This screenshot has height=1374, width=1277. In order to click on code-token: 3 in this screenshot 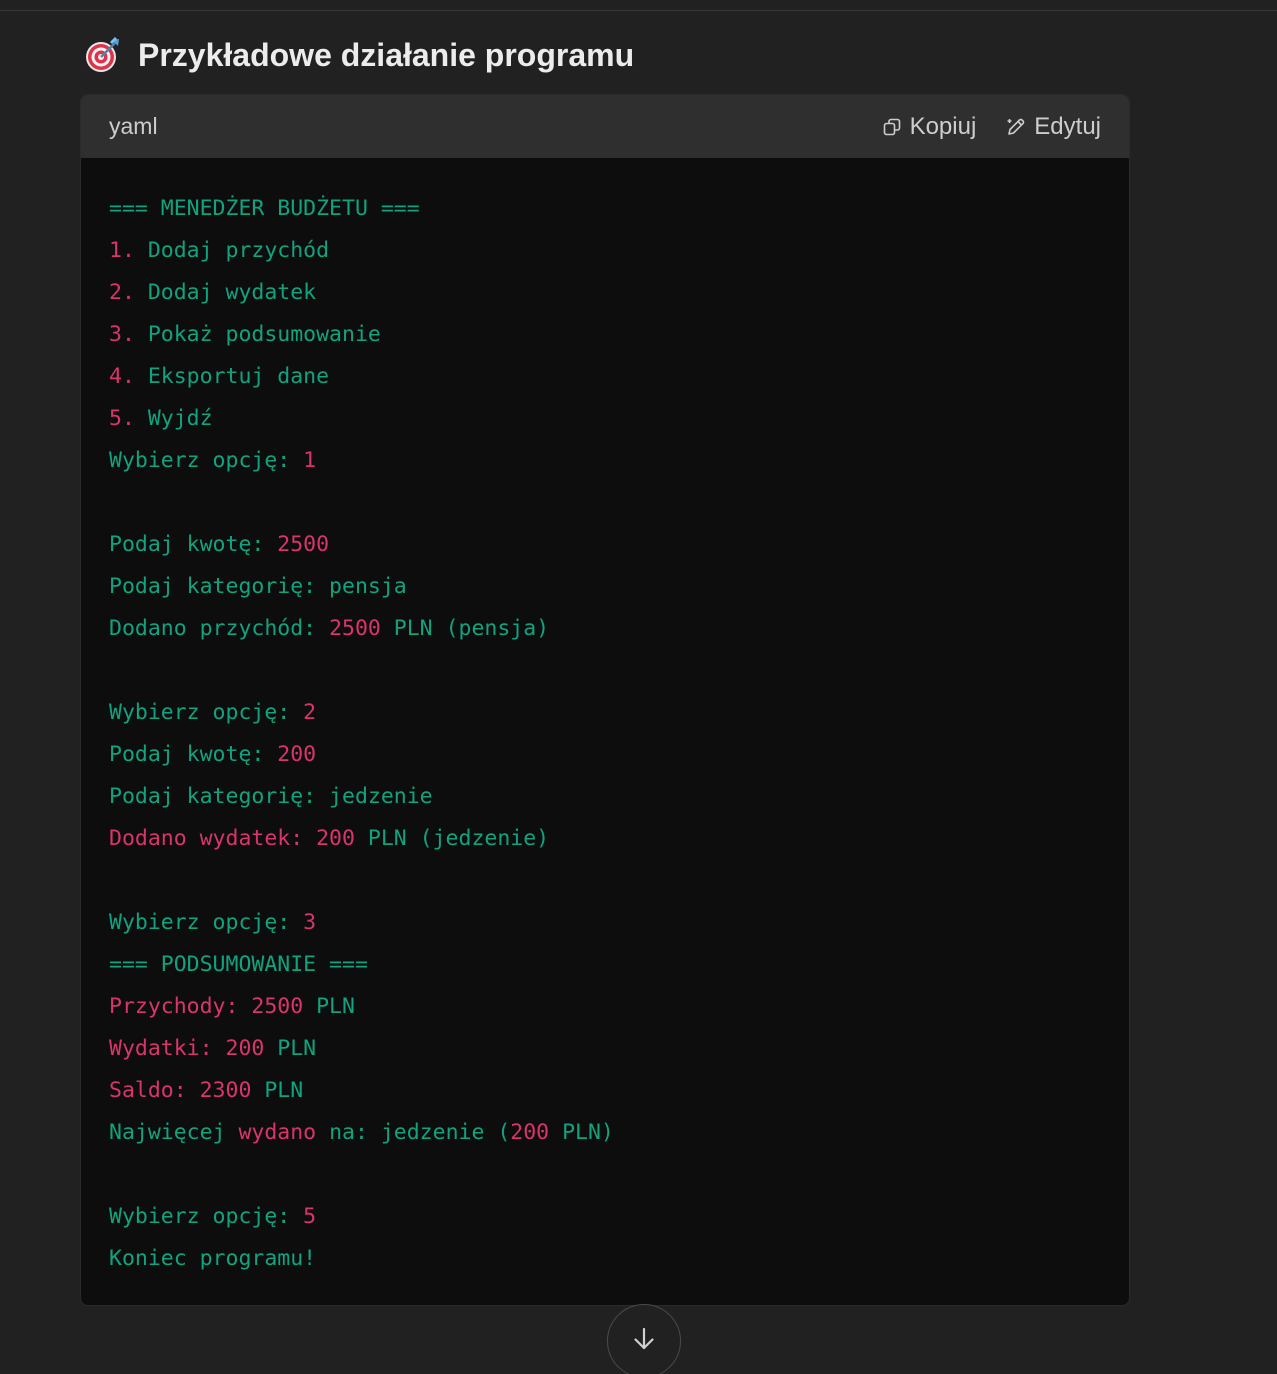, I will do `click(310, 922)`.